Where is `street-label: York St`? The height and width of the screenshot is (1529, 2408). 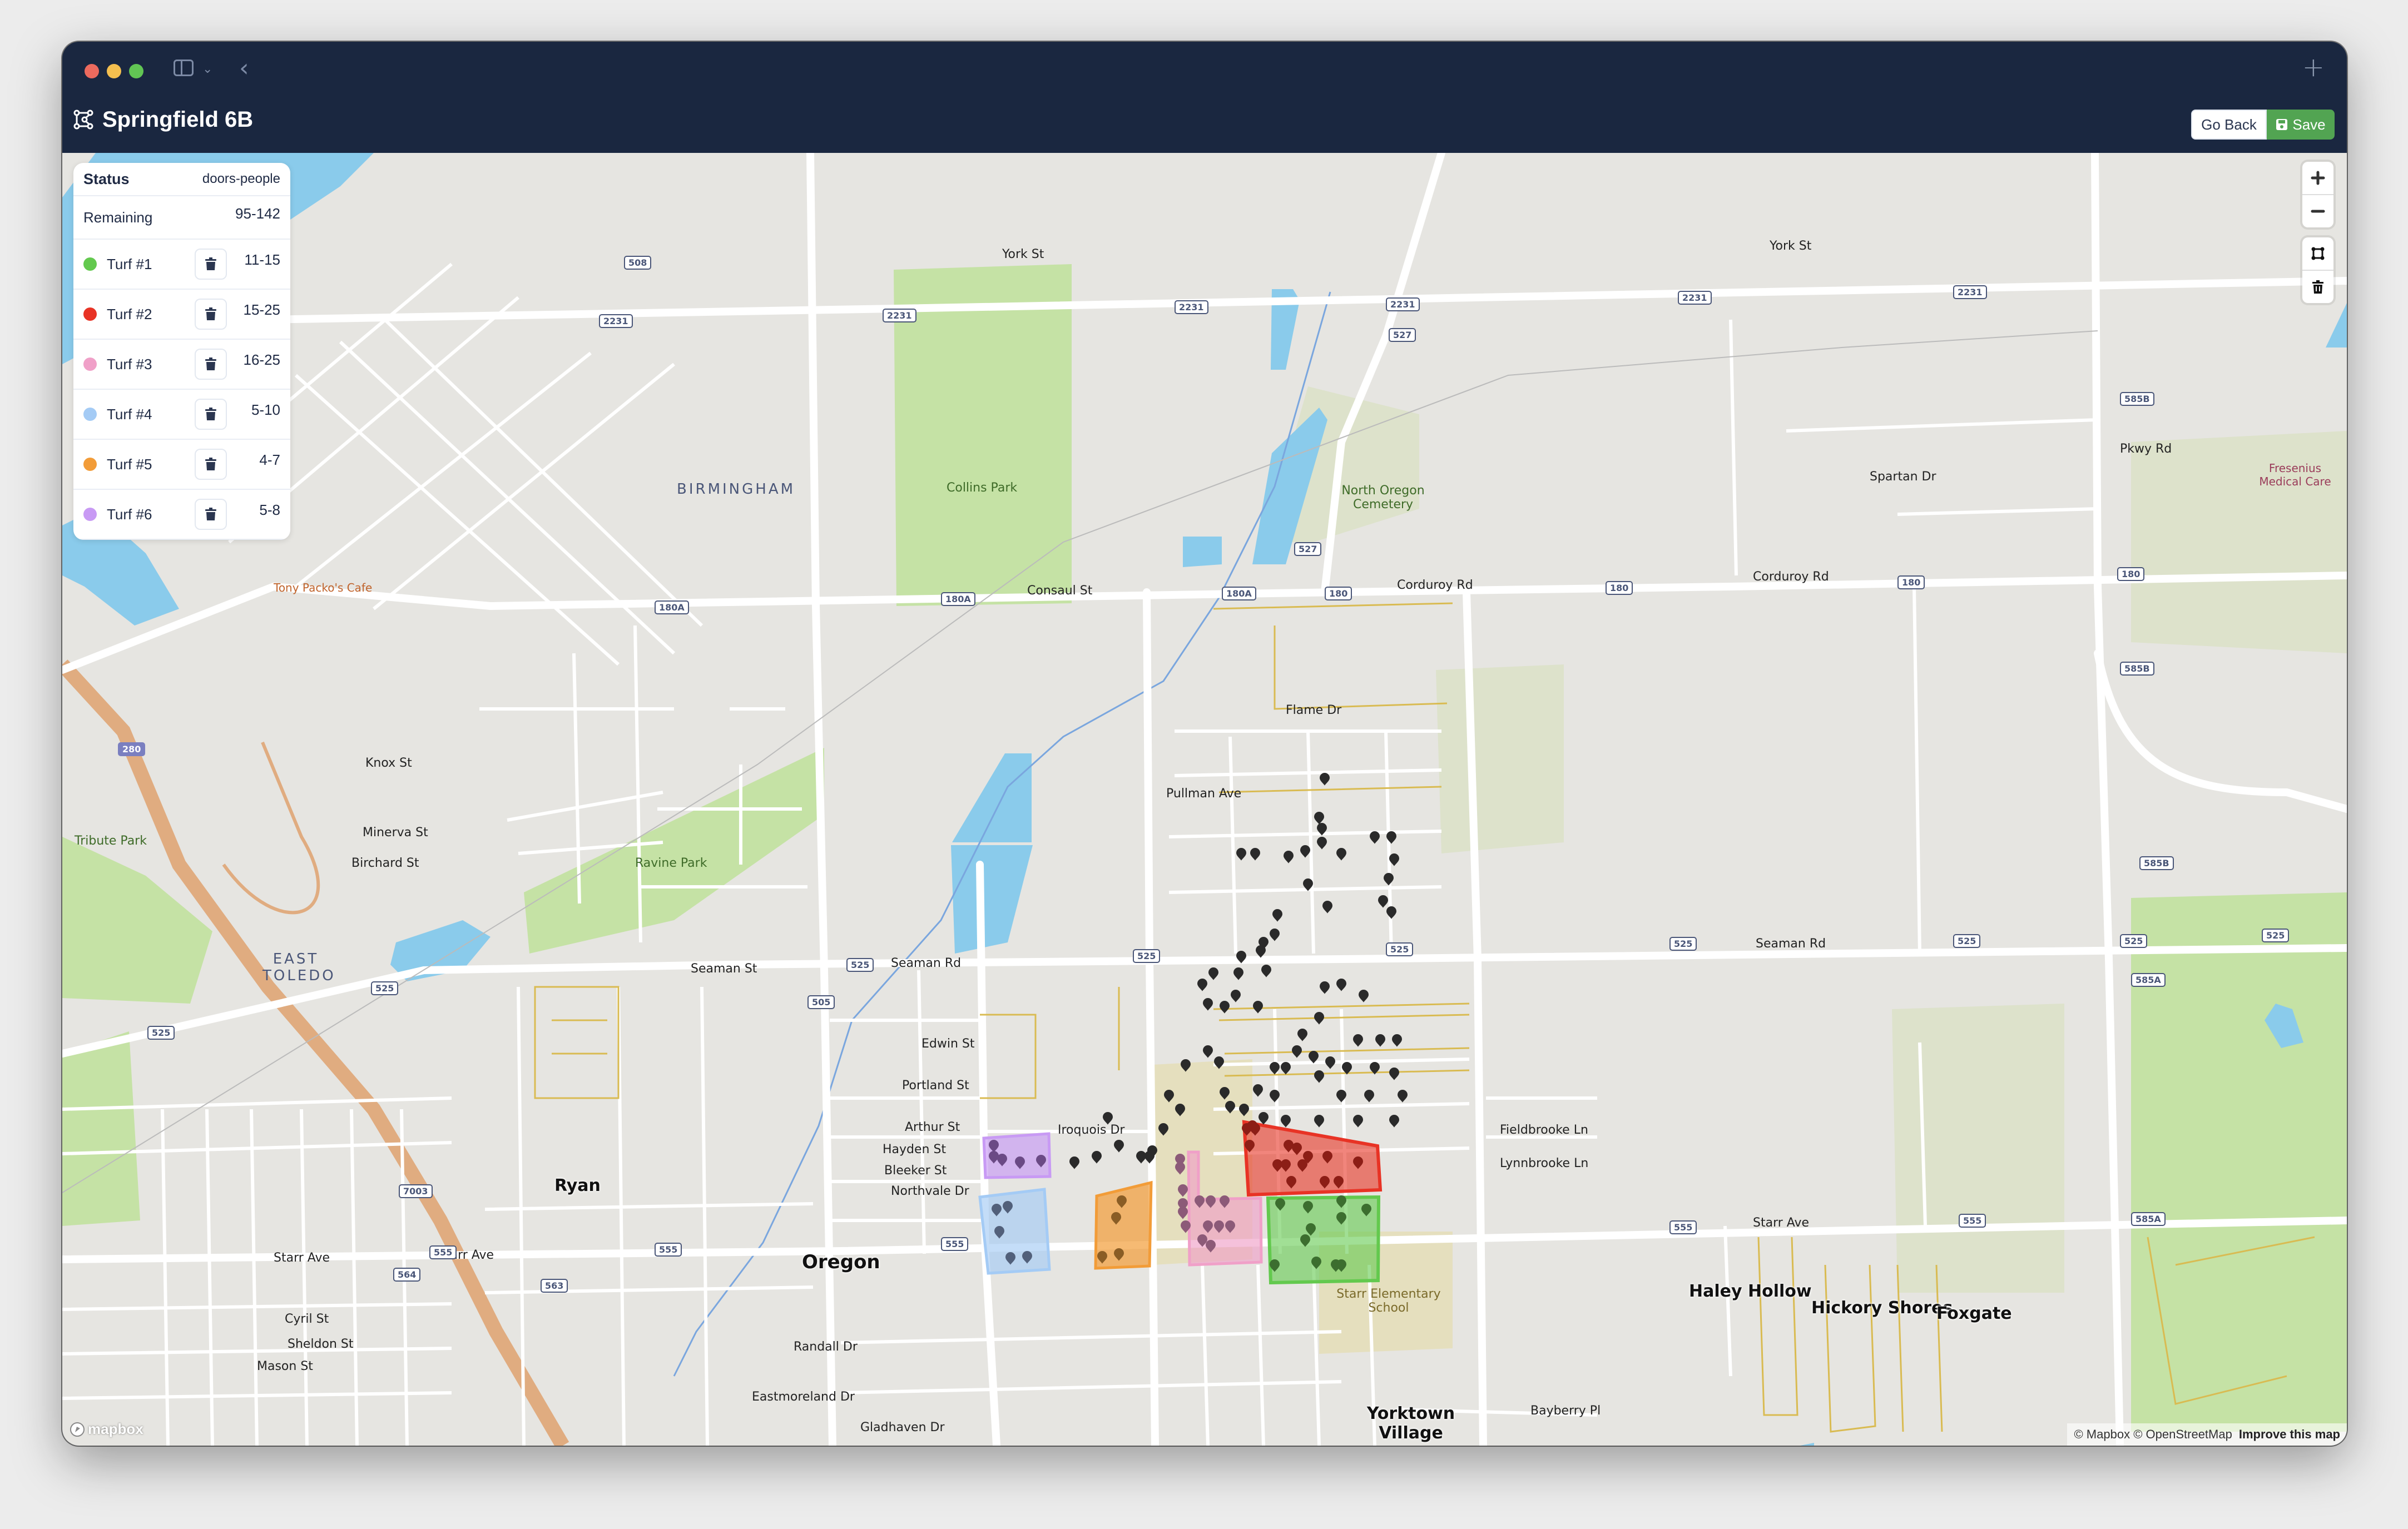 street-label: York St is located at coordinates (1023, 254).